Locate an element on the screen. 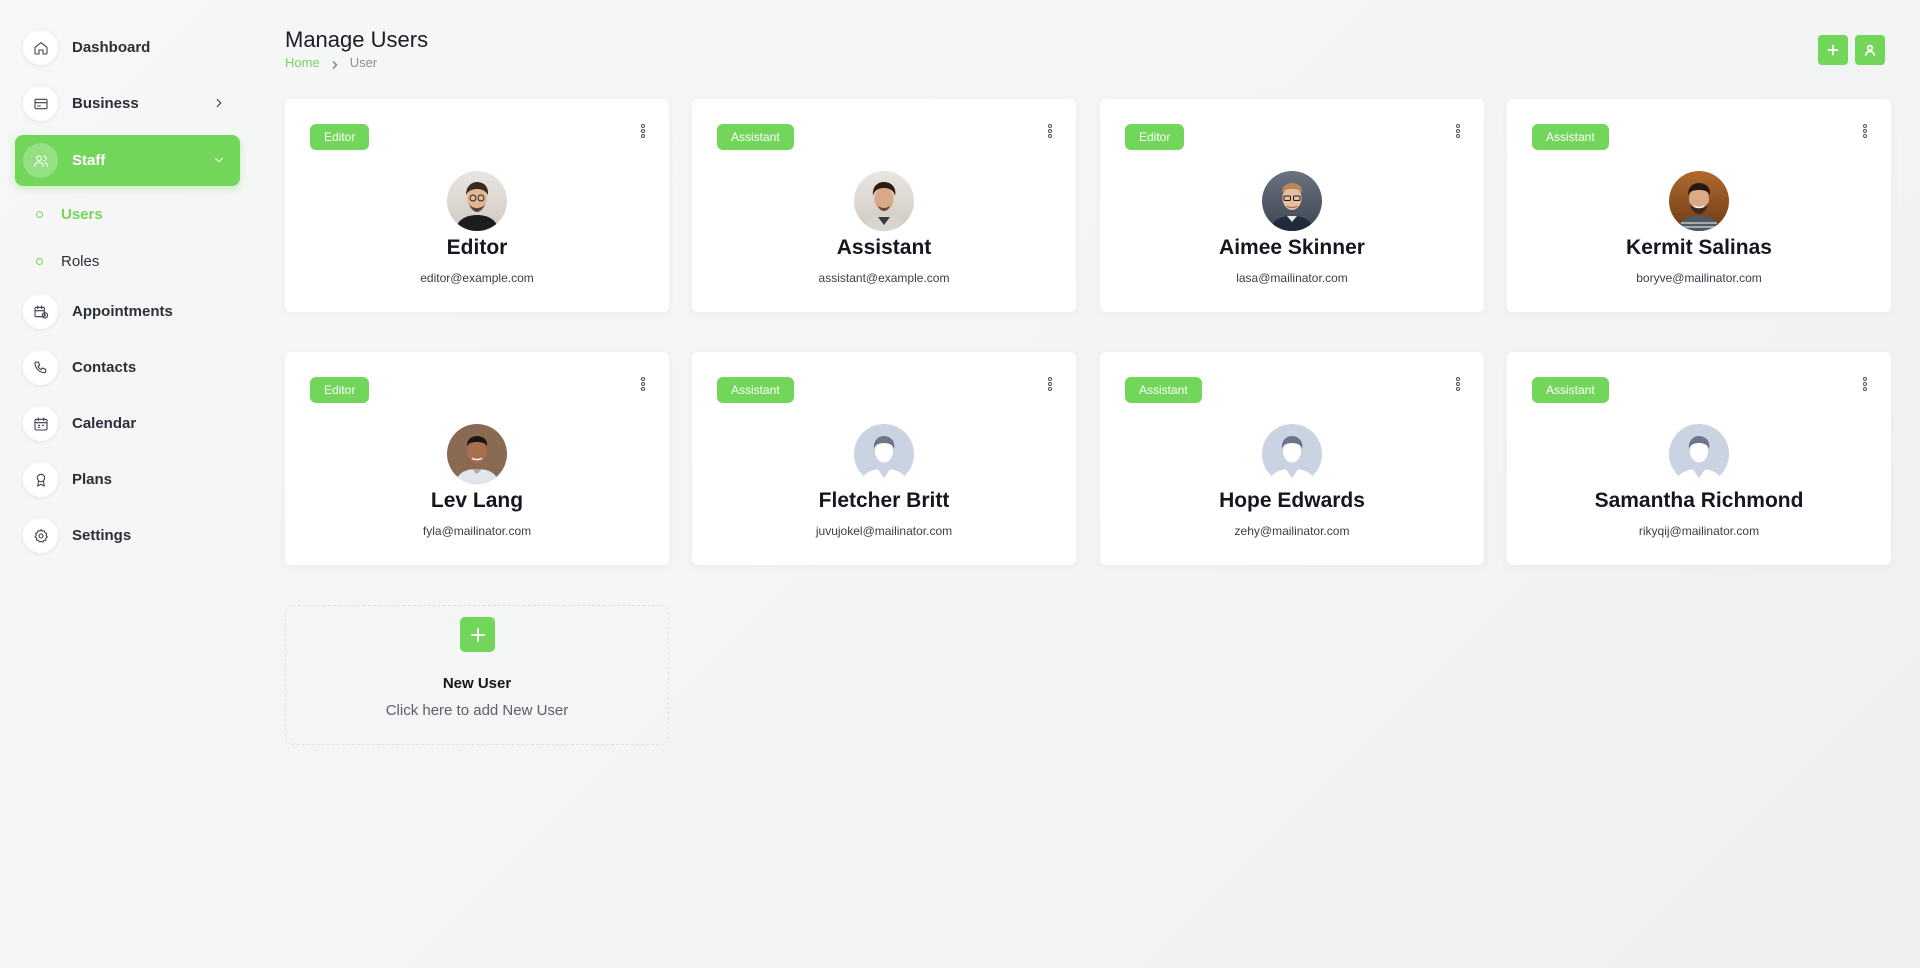  home-icon is located at coordinates (40, 47).